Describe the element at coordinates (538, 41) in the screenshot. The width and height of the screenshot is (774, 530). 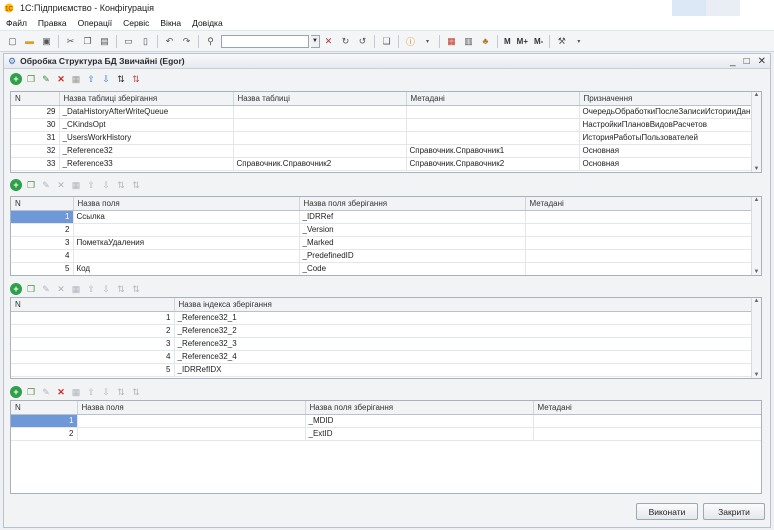
I see `memory-minus-button: M-` at that location.